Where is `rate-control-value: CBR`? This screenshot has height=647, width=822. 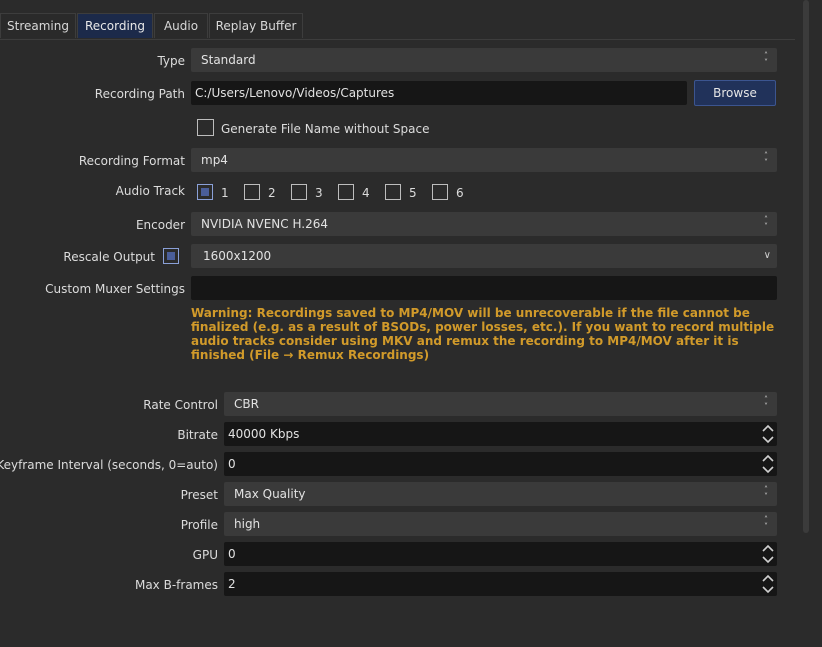 rate-control-value: CBR is located at coordinates (246, 404).